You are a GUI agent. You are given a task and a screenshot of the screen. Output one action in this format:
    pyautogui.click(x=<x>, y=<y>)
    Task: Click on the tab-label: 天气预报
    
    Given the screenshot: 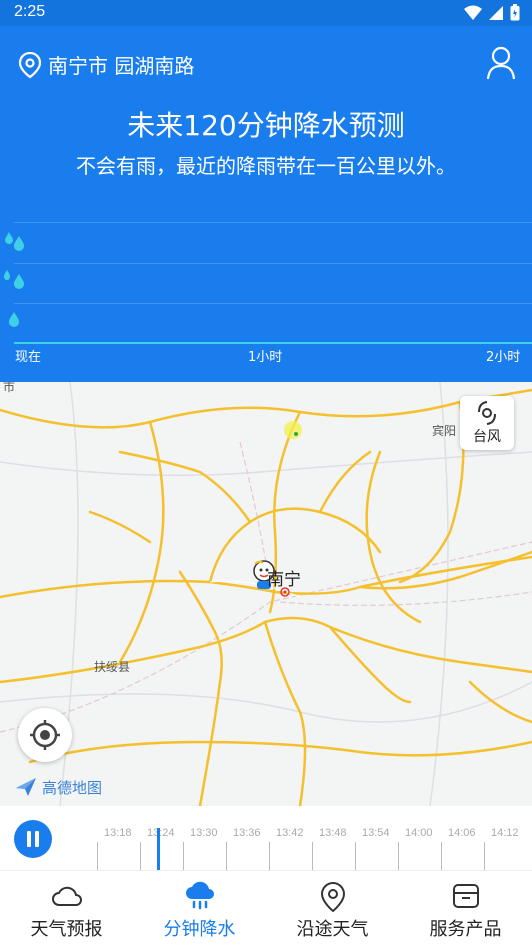 What is the action you would take?
    pyautogui.click(x=66, y=929)
    